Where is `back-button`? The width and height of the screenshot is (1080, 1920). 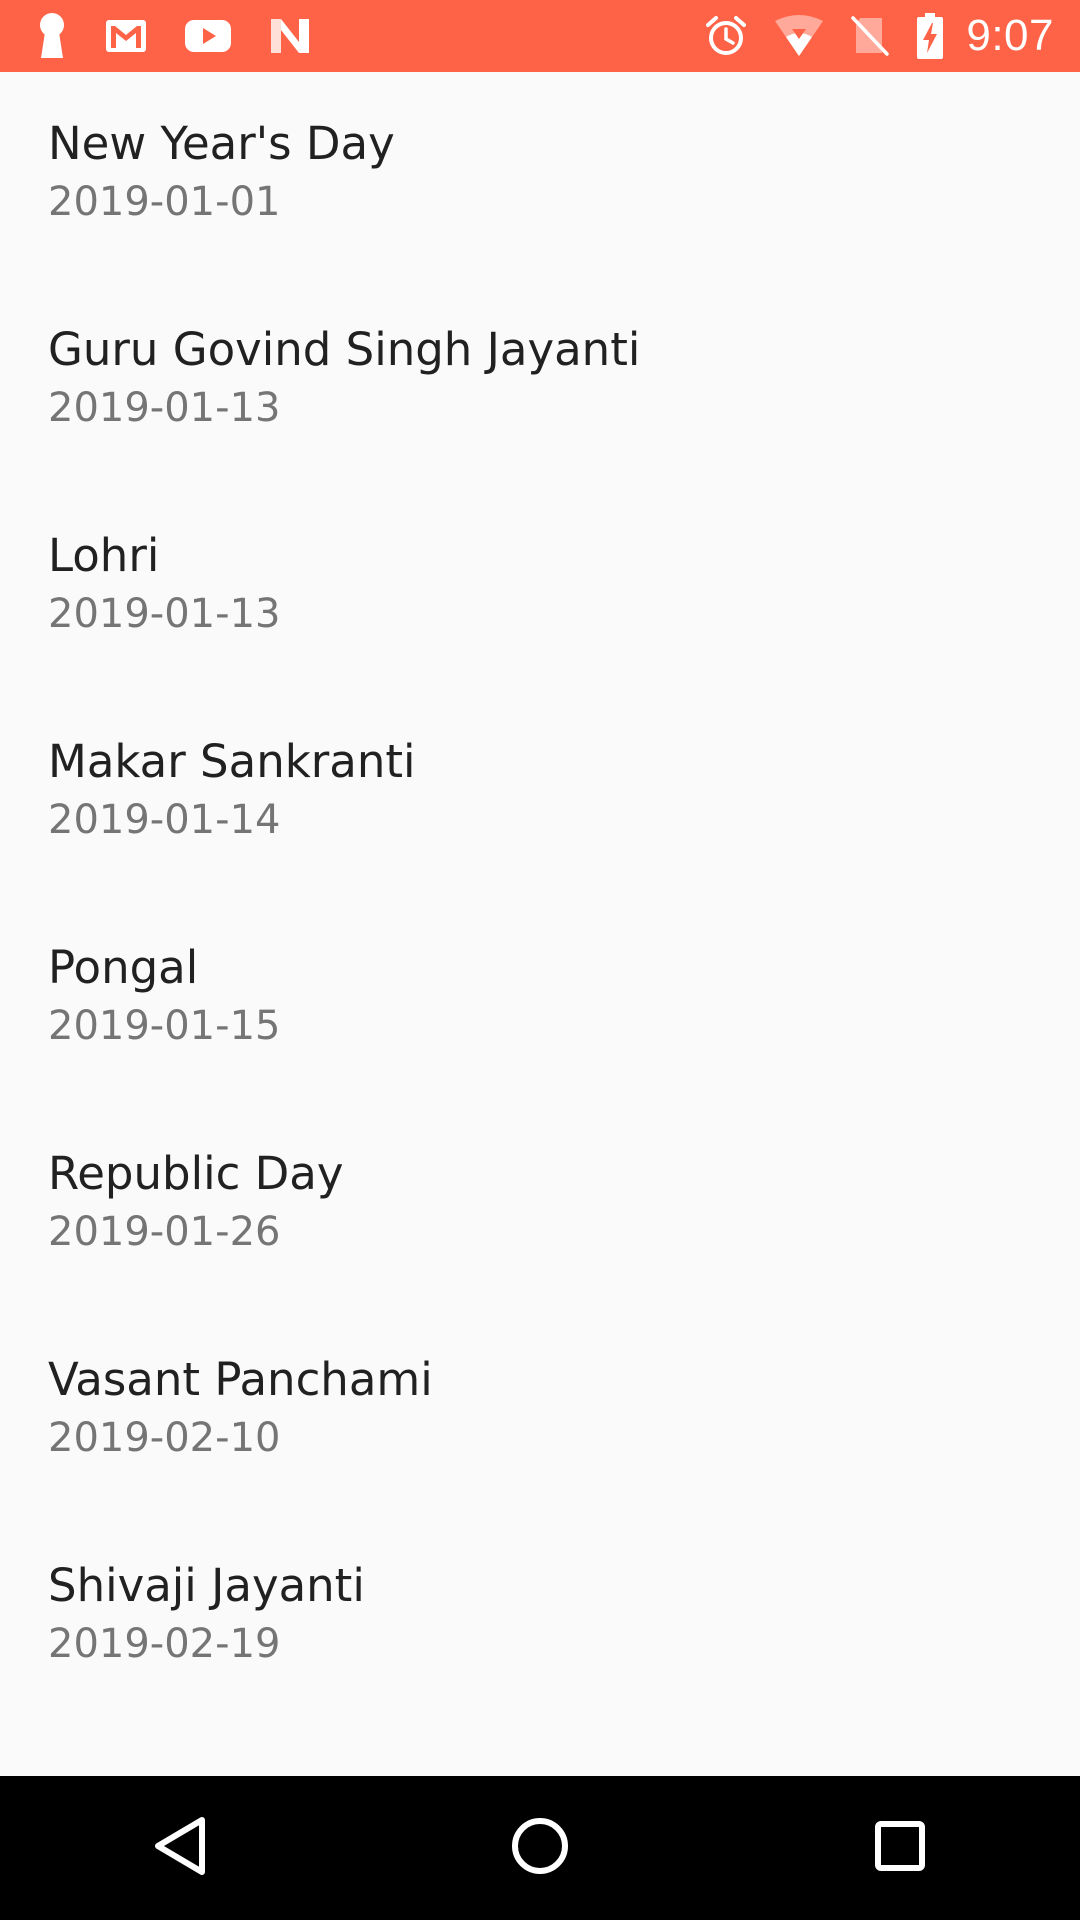 back-button is located at coordinates (180, 1848).